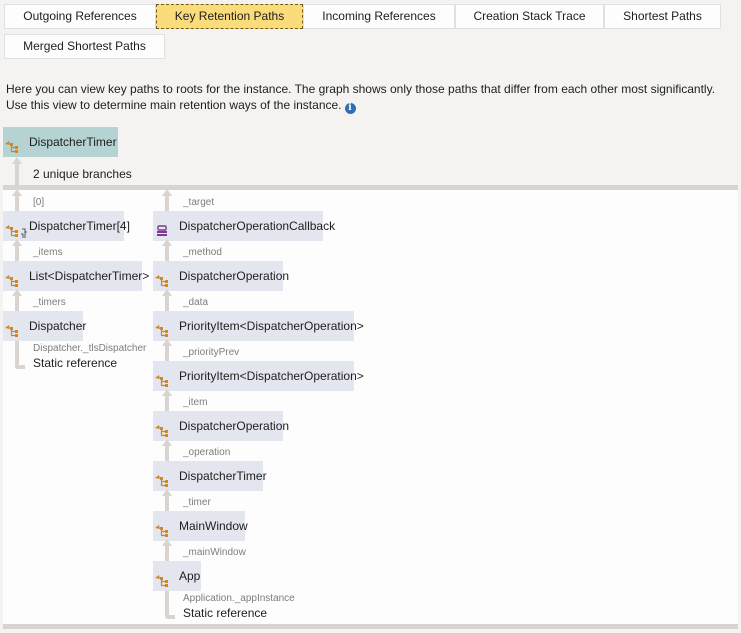 This screenshot has width=741, height=633. I want to click on object-node: App, so click(177, 576).